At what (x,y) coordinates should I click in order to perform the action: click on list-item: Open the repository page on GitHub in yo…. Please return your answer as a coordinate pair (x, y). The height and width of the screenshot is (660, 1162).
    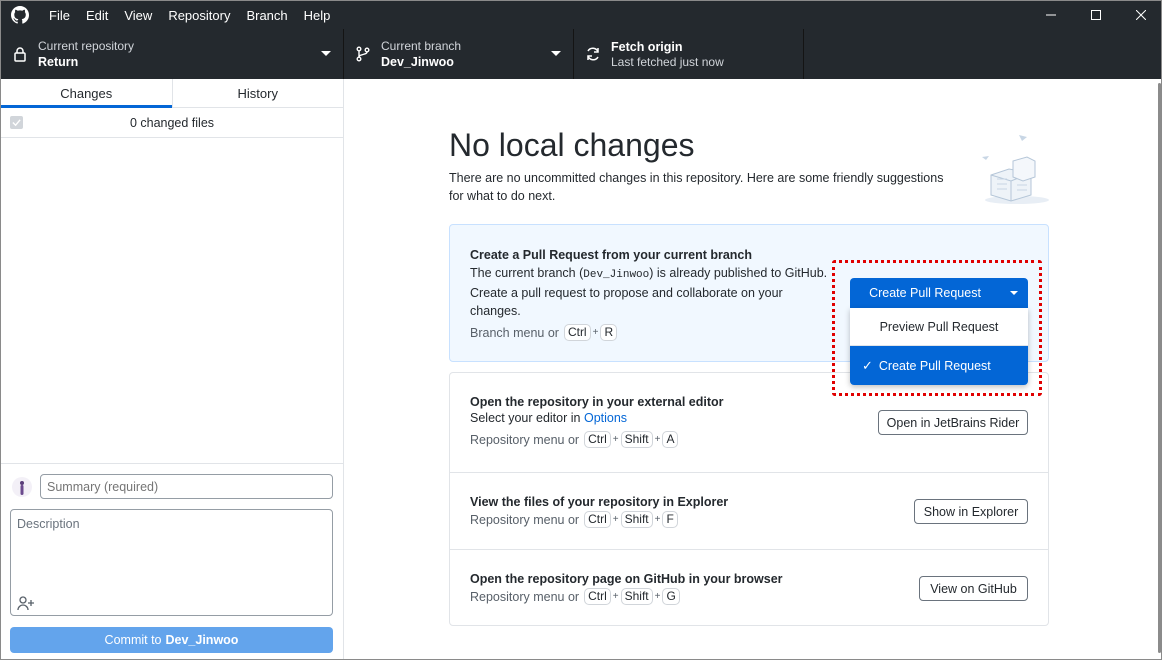
    Looking at the image, I should click on (749, 588).